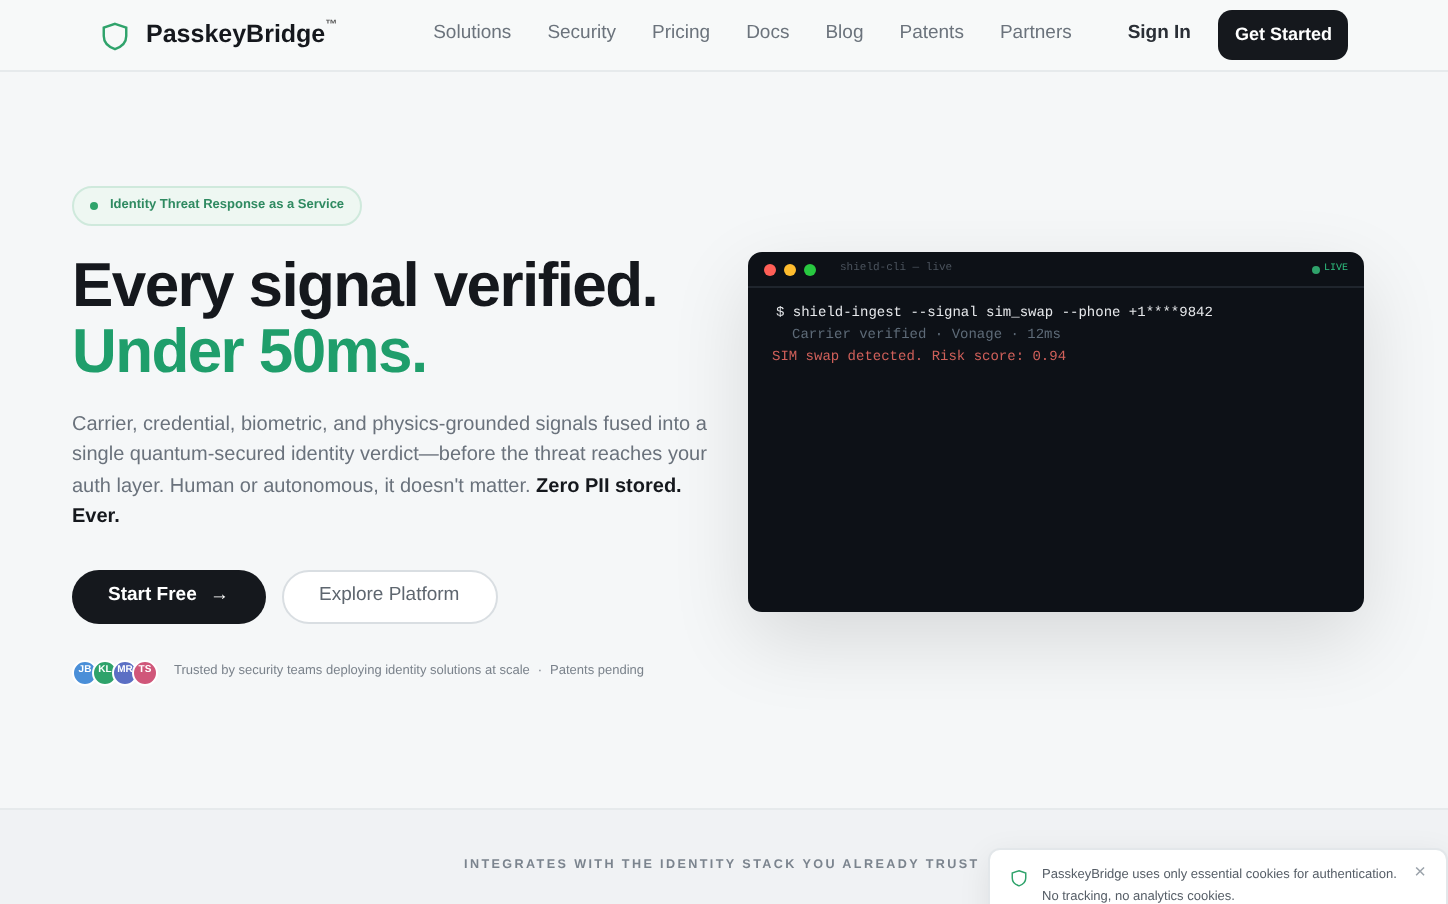  I want to click on nav-link: Pricing, so click(681, 35).